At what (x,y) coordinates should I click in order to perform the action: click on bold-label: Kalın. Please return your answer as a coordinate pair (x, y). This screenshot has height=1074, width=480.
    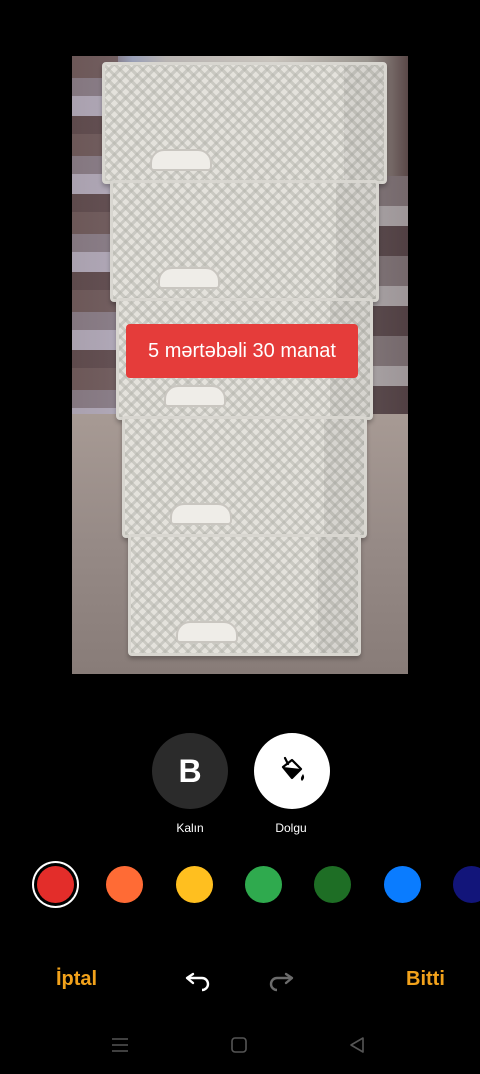
    Looking at the image, I should click on (190, 828).